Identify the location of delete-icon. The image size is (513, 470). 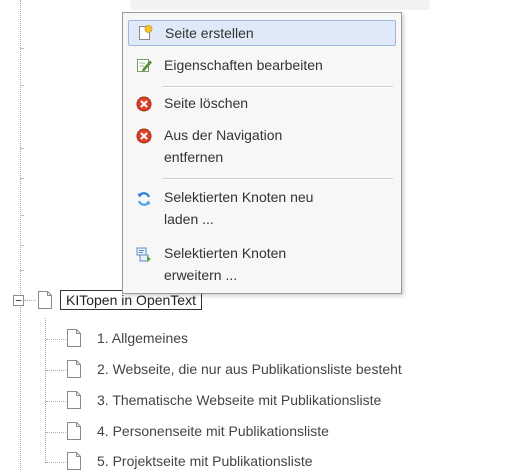
(144, 104).